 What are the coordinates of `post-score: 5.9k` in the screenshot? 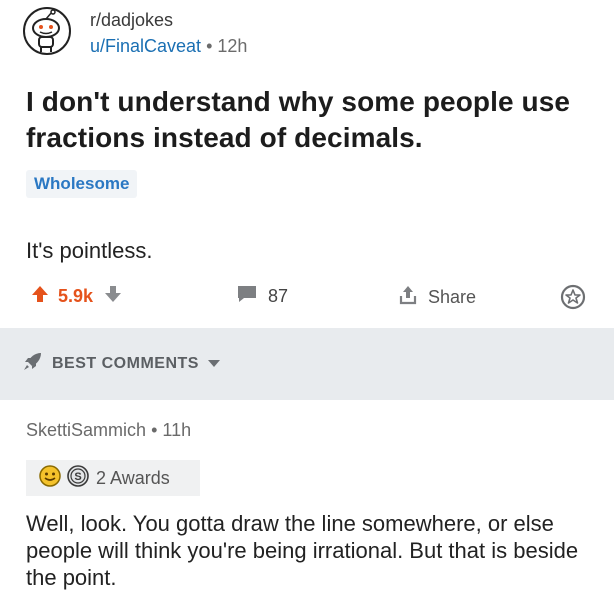 It's located at (76, 296).